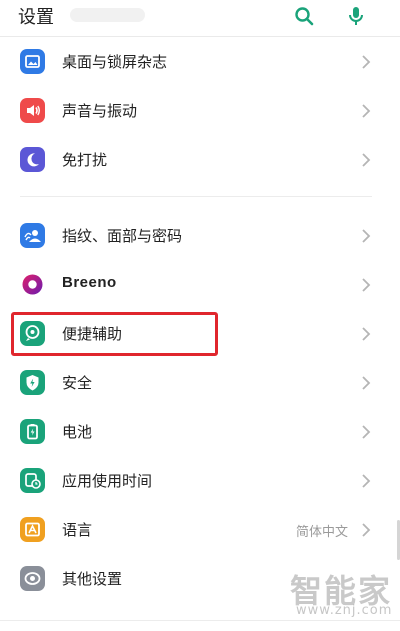 The width and height of the screenshot is (400, 631). What do you see at coordinates (77, 383) in the screenshot?
I see `settings-item-label: 安全` at bounding box center [77, 383].